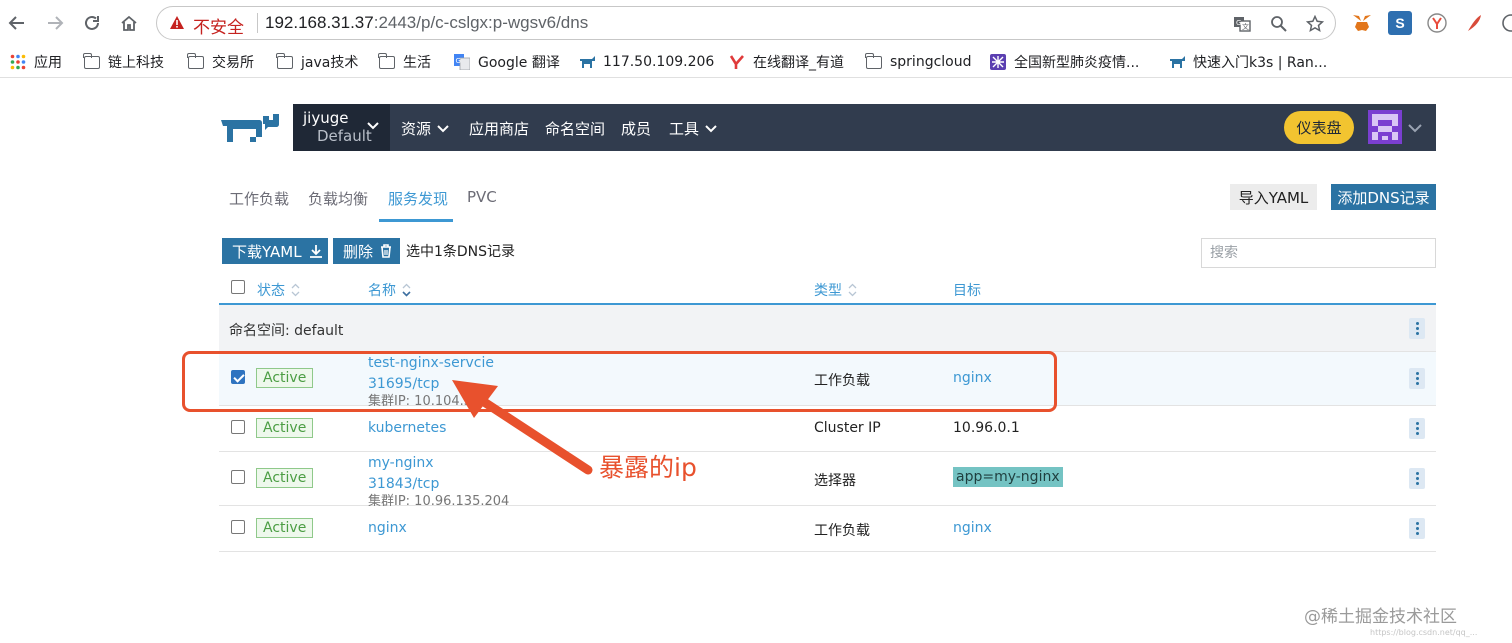  Describe the element at coordinates (1315, 24) in the screenshot. I see `star-icon` at that location.